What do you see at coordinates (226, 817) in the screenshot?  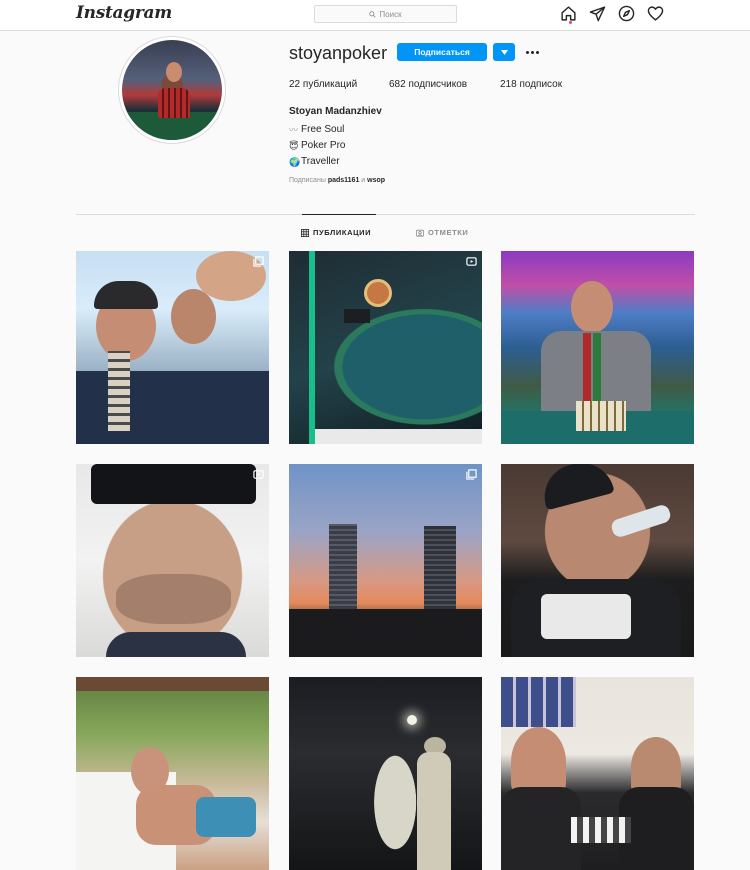 I see `photo-shorts-shape` at bounding box center [226, 817].